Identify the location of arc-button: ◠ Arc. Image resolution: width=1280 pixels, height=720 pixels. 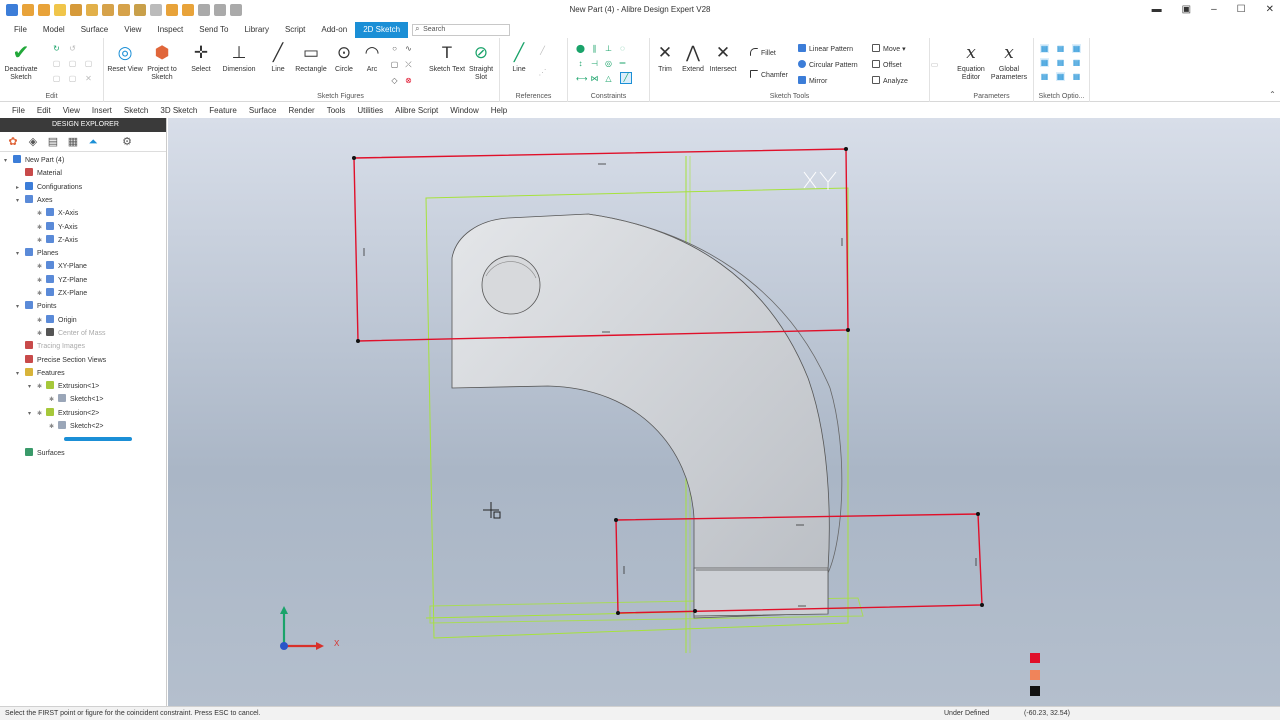
(372, 58).